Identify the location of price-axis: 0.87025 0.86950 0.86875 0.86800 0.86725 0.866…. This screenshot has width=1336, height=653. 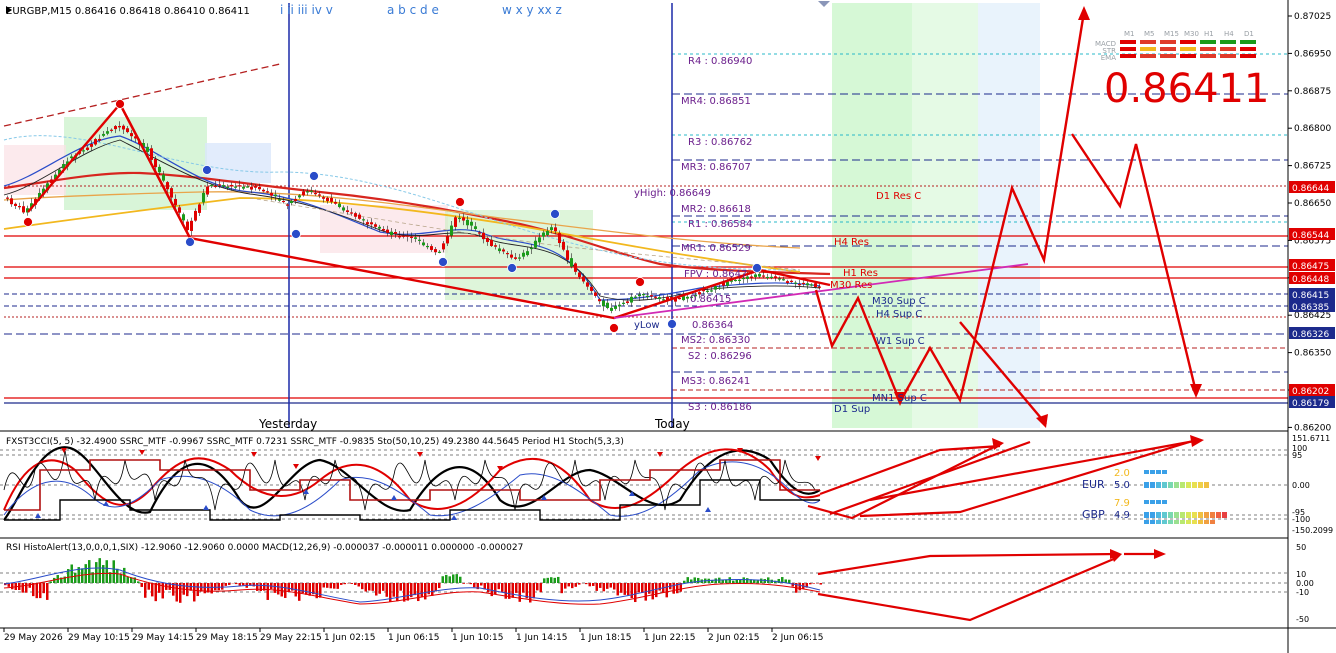
(1311, 222).